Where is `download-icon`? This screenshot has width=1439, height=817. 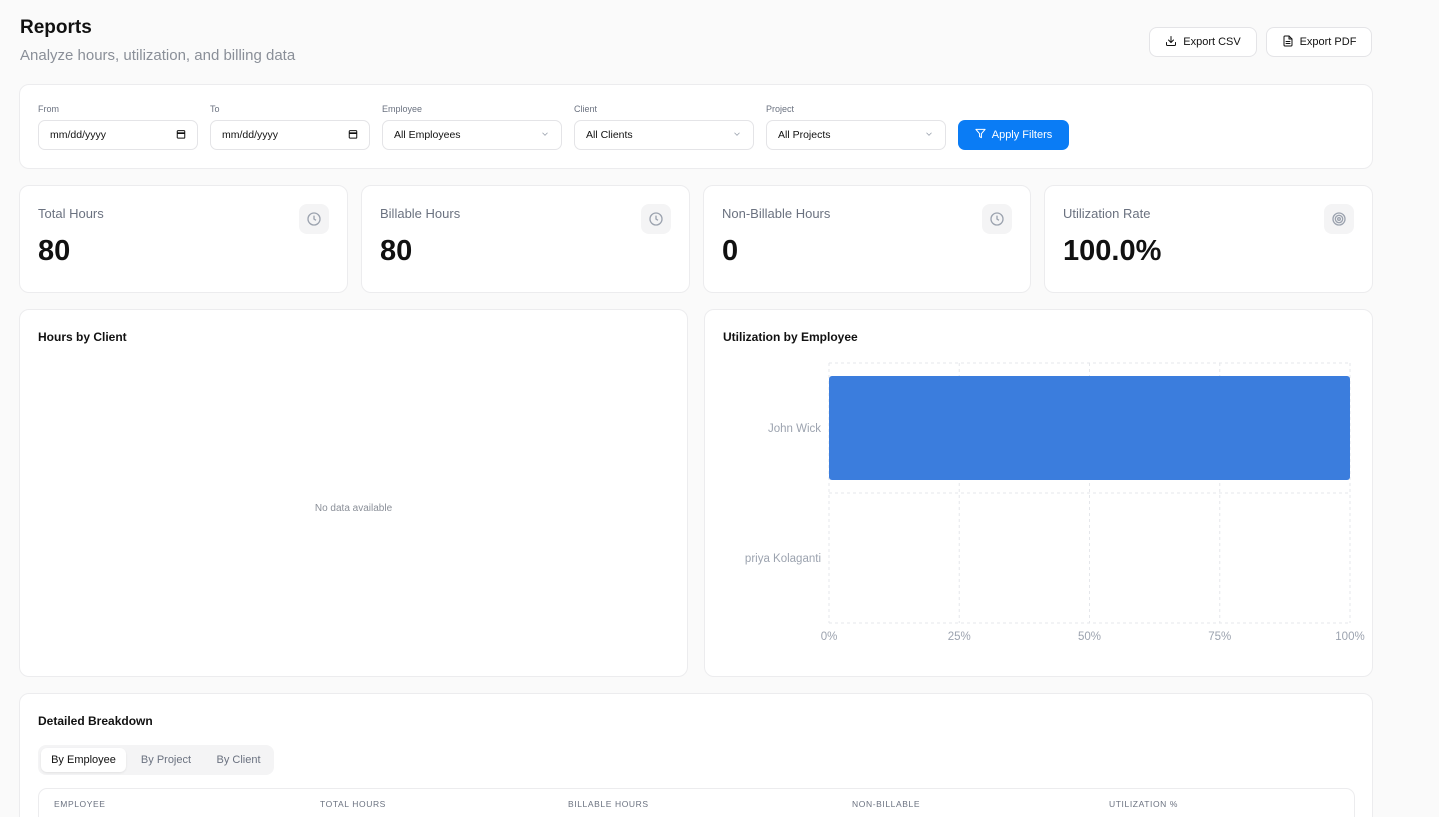
download-icon is located at coordinates (1171, 42).